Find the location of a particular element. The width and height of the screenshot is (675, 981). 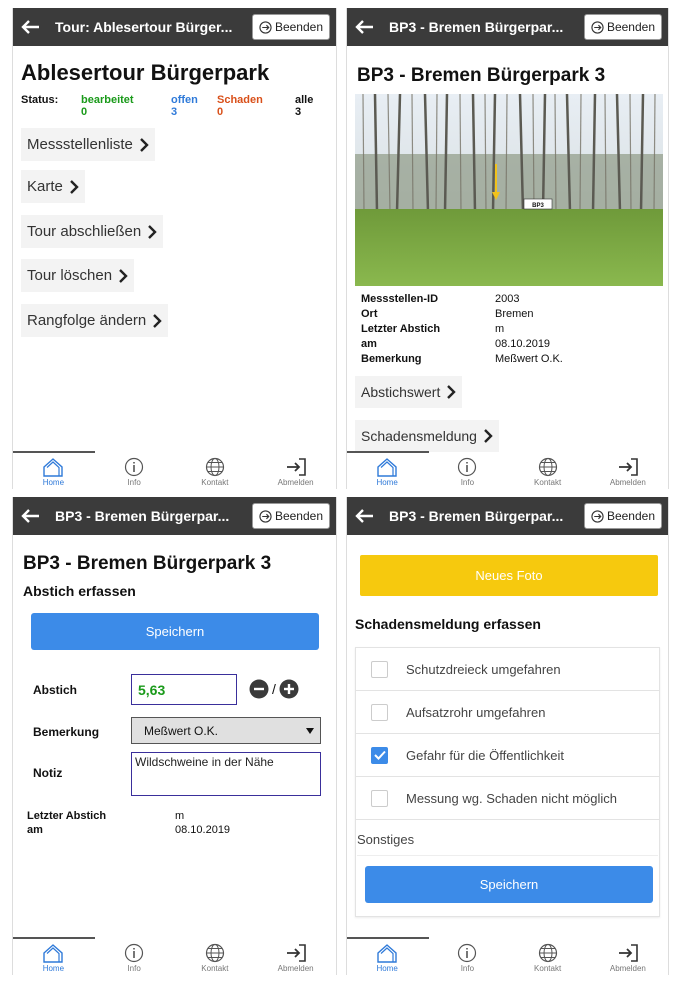

reading-value-button: Abstichswert is located at coordinates (409, 392).